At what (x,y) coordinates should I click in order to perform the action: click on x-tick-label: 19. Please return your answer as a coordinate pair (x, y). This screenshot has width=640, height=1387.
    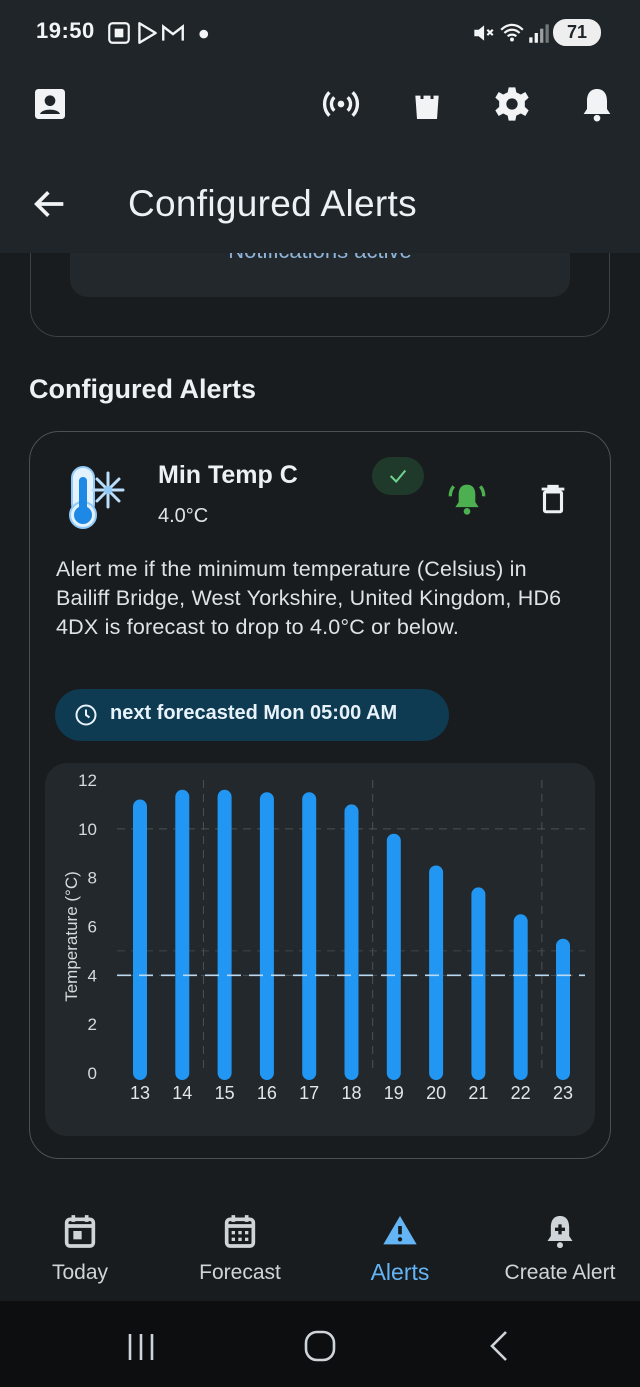
    Looking at the image, I should click on (394, 1093).